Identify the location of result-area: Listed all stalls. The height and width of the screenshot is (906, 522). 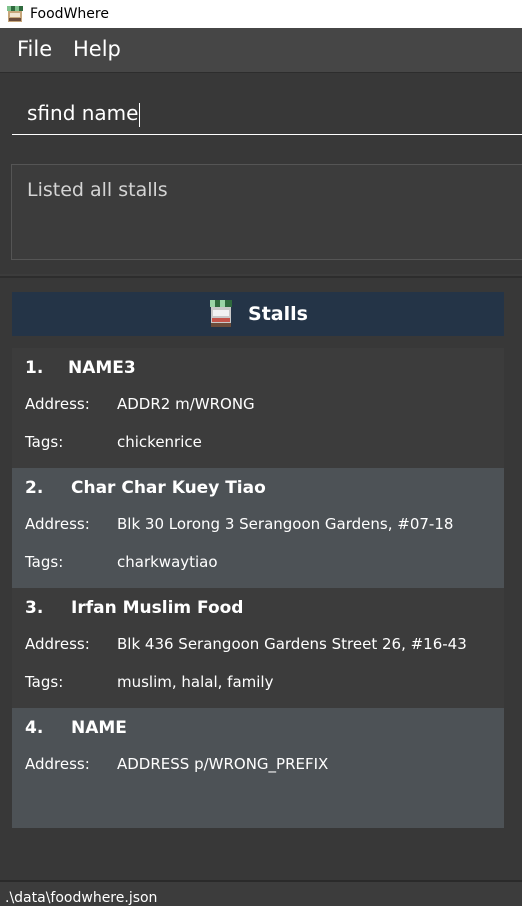
(261, 213).